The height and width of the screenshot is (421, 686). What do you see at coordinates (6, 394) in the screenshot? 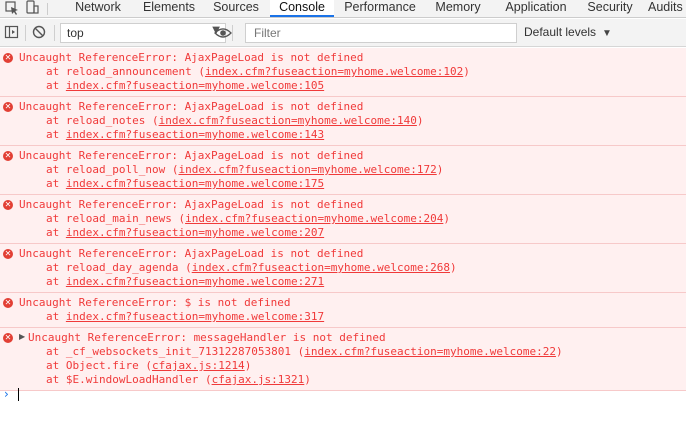
I see `prompt-chevron-icon: ›` at bounding box center [6, 394].